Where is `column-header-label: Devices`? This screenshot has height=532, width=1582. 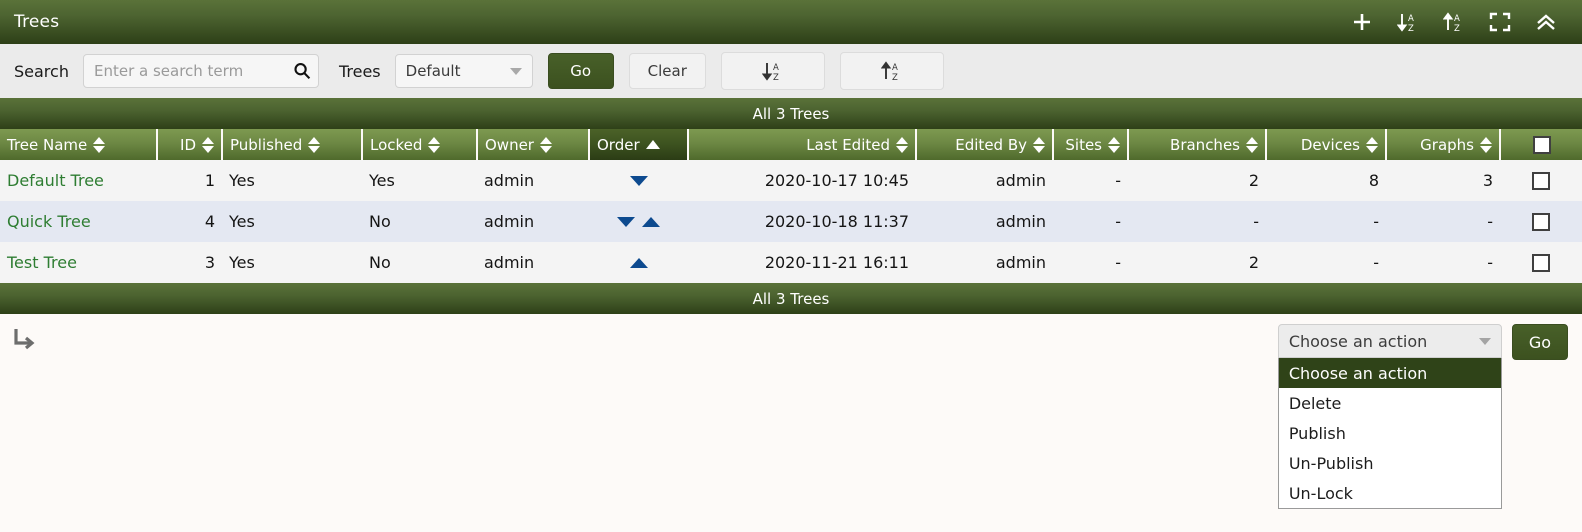 column-header-label: Devices is located at coordinates (1330, 144).